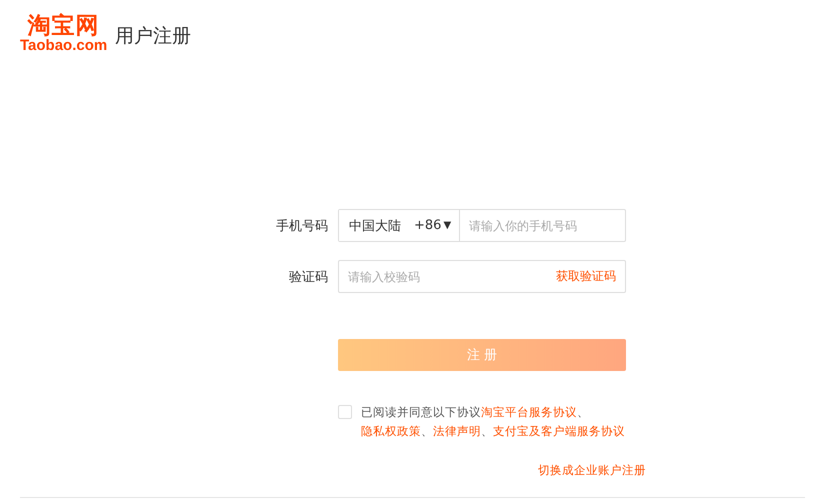 Image resolution: width=825 pixels, height=500 pixels. Describe the element at coordinates (64, 33) in the screenshot. I see `taobao-logo: 淘宝网 Taobao.com` at that location.